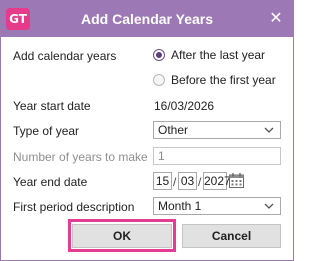 The image size is (320, 261). Describe the element at coordinates (159, 55) in the screenshot. I see `radio-button-checked` at that location.